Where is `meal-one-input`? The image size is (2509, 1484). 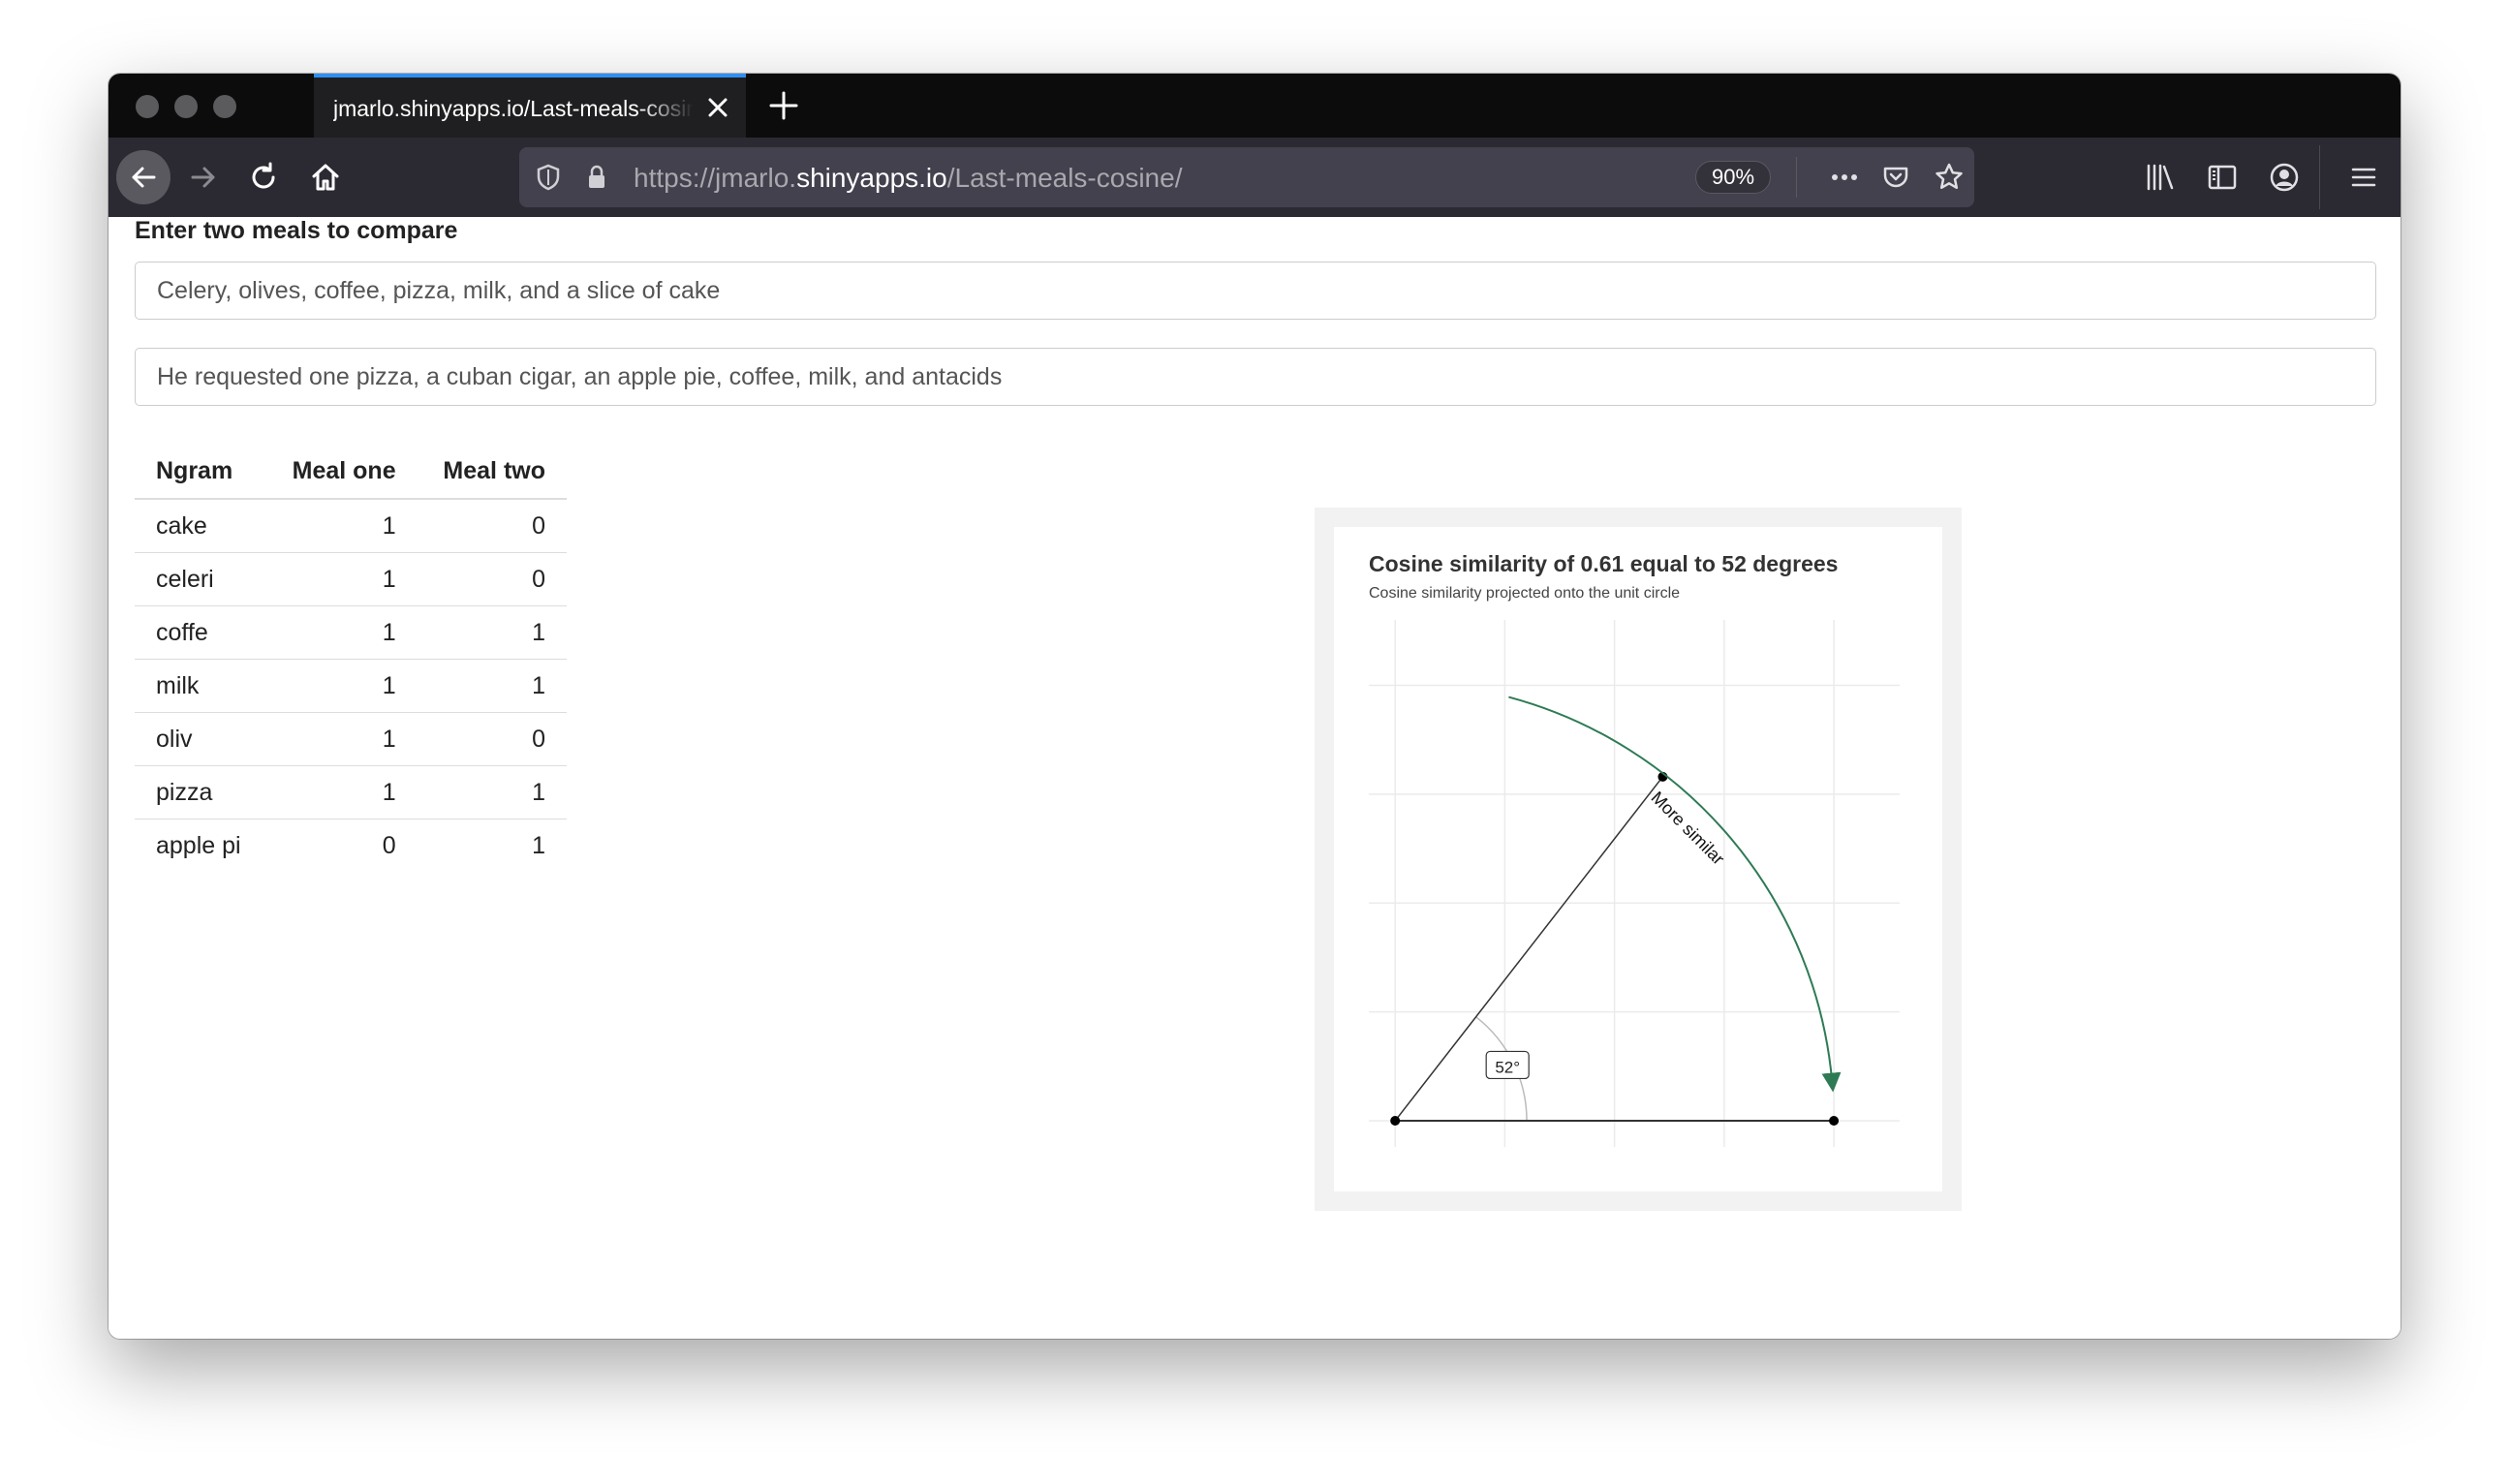 meal-one-input is located at coordinates (1256, 291).